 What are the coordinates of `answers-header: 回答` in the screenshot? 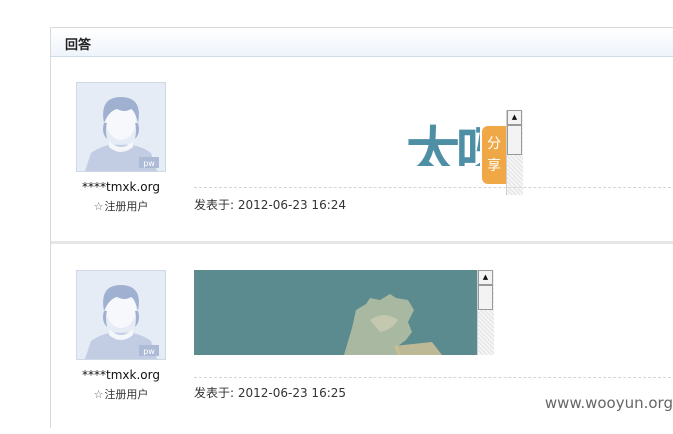 It's located at (362, 42).